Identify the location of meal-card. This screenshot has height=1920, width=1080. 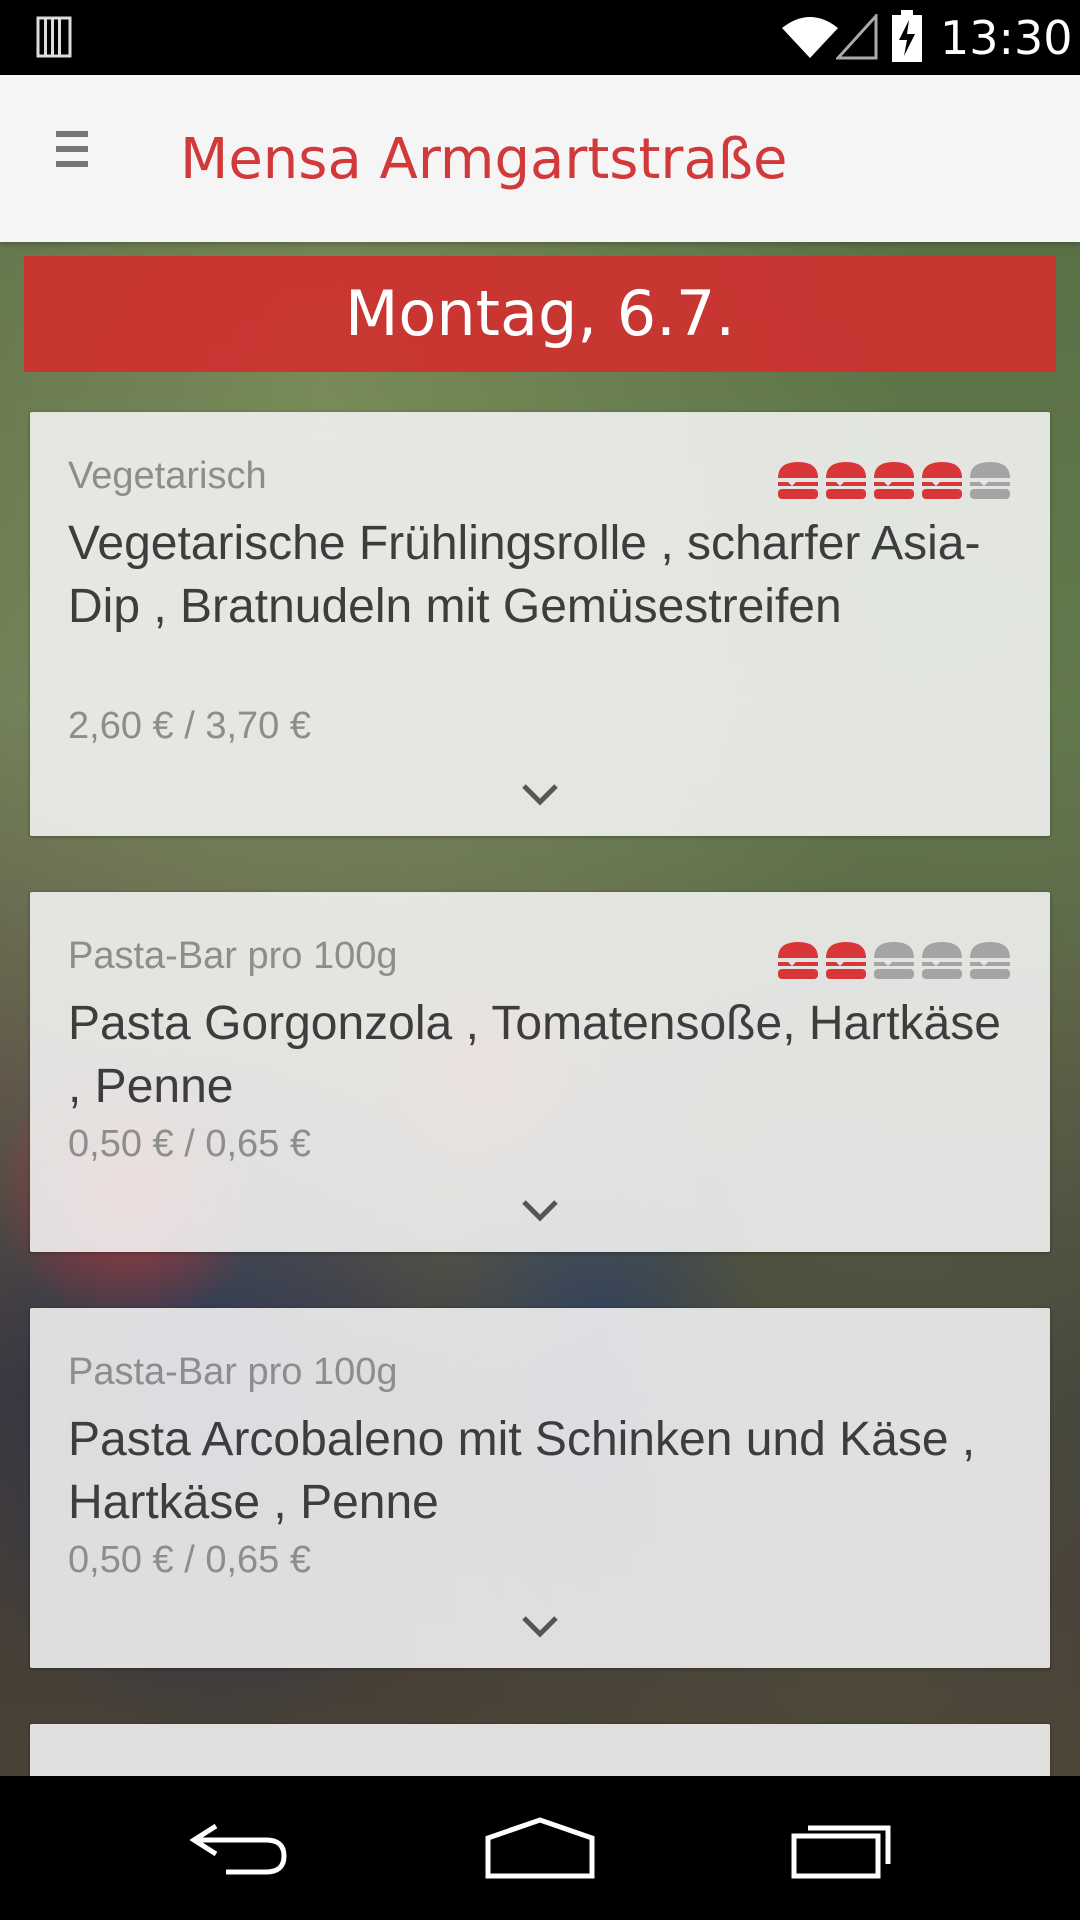
(540, 1750).